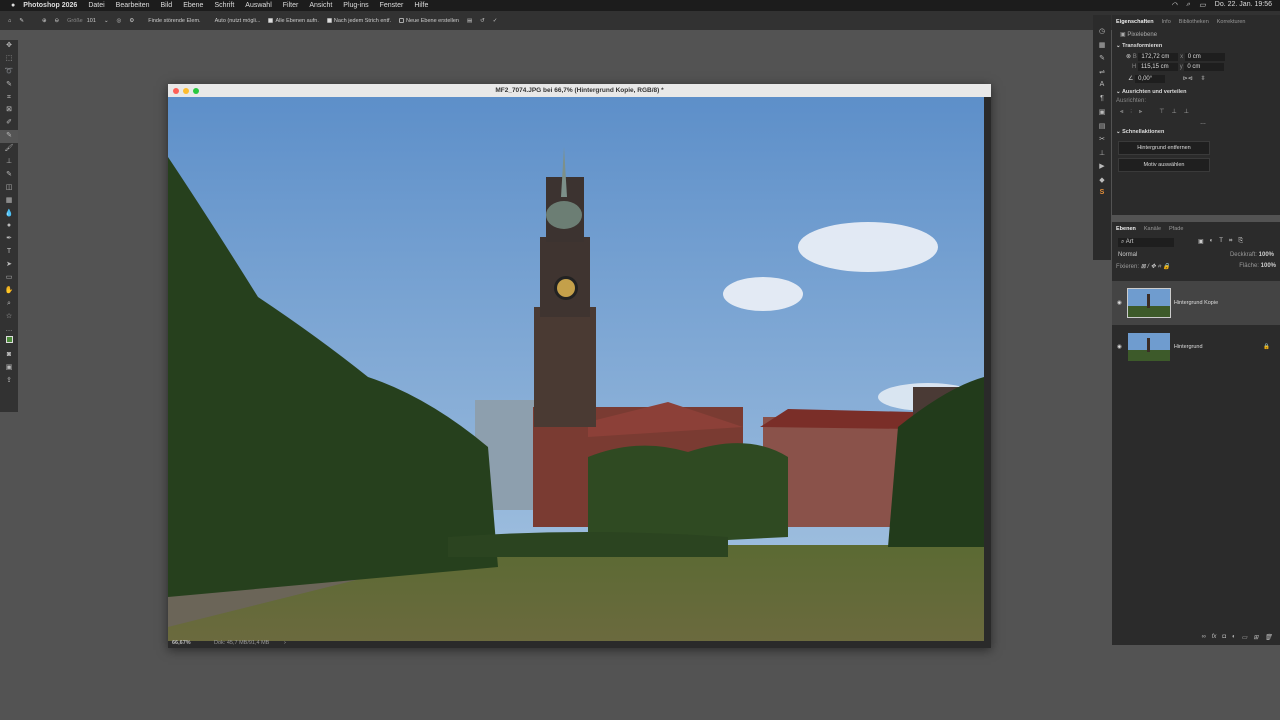 The width and height of the screenshot is (1280, 720). What do you see at coordinates (1102, 102) in the screenshot?
I see `paragraph-icon: ¶` at bounding box center [1102, 102].